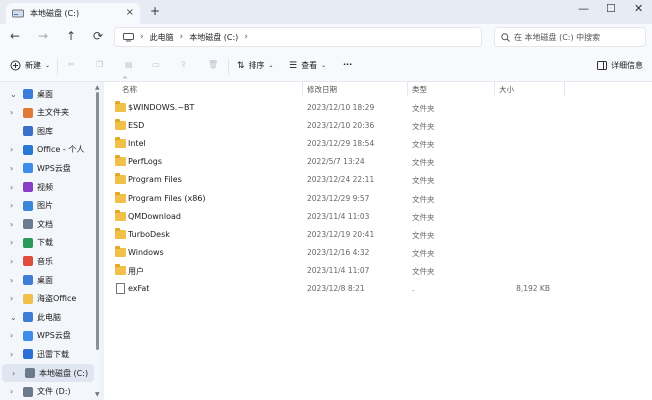  I want to click on file-row: 用户 2023/11/4 11:07 文件夹, so click(378, 271).